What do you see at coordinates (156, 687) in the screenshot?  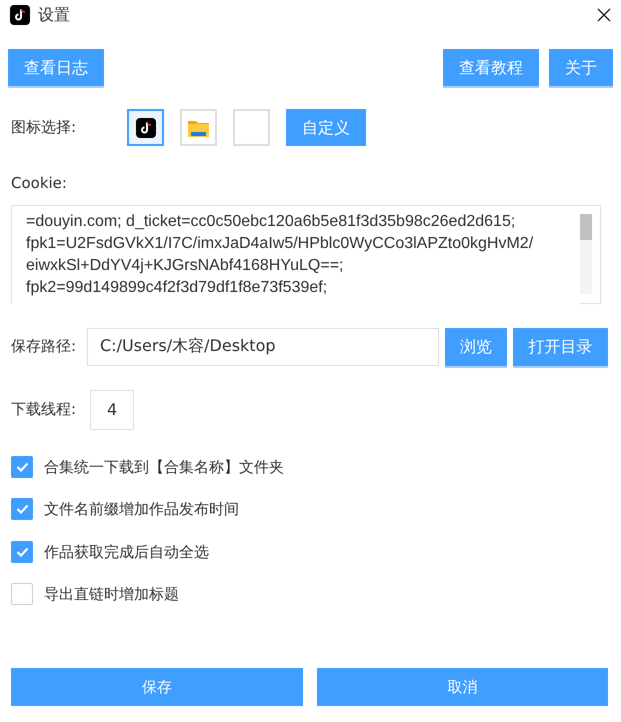 I see `save-button: 保存` at bounding box center [156, 687].